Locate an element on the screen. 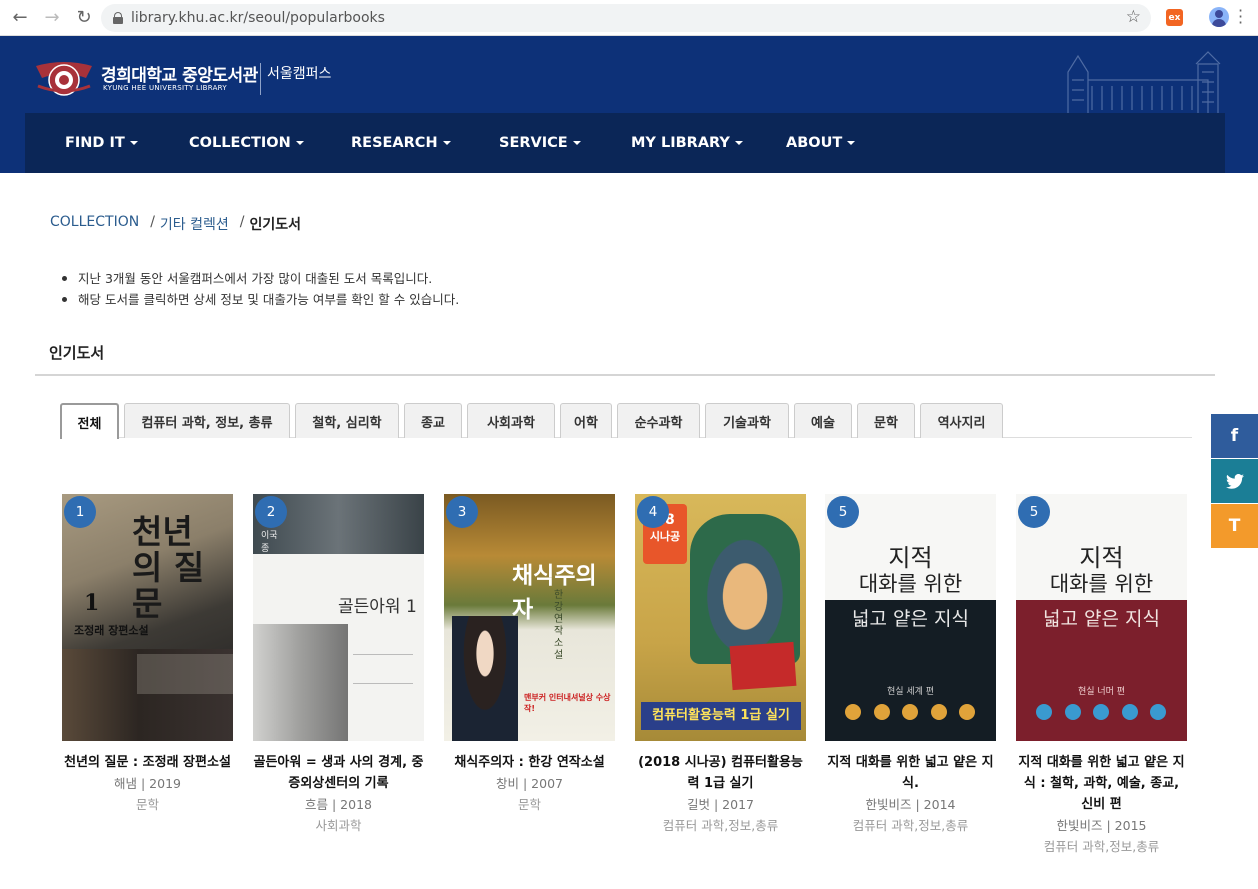 The width and height of the screenshot is (1258, 889). book-title: 천년의 질문 : 조정래 장편소설 is located at coordinates (147, 762).